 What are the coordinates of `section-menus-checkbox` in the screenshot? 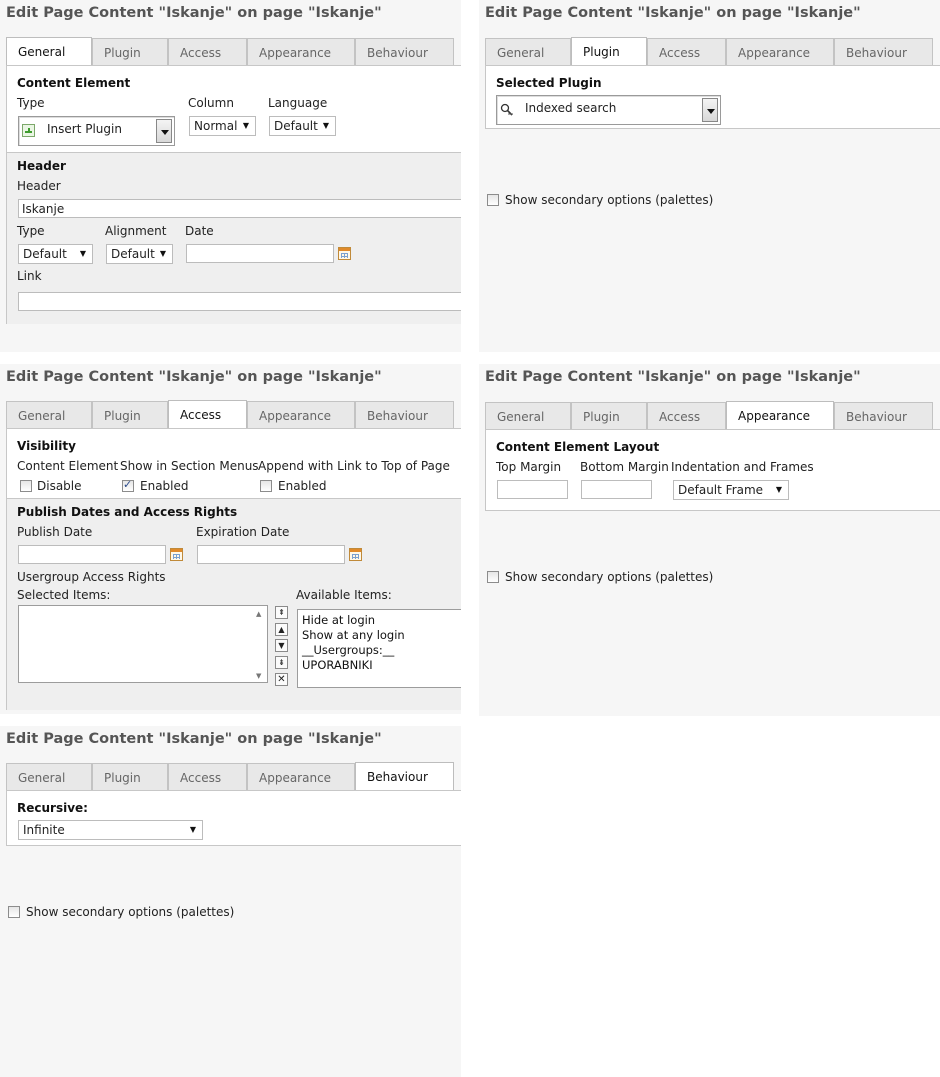 It's located at (128, 485).